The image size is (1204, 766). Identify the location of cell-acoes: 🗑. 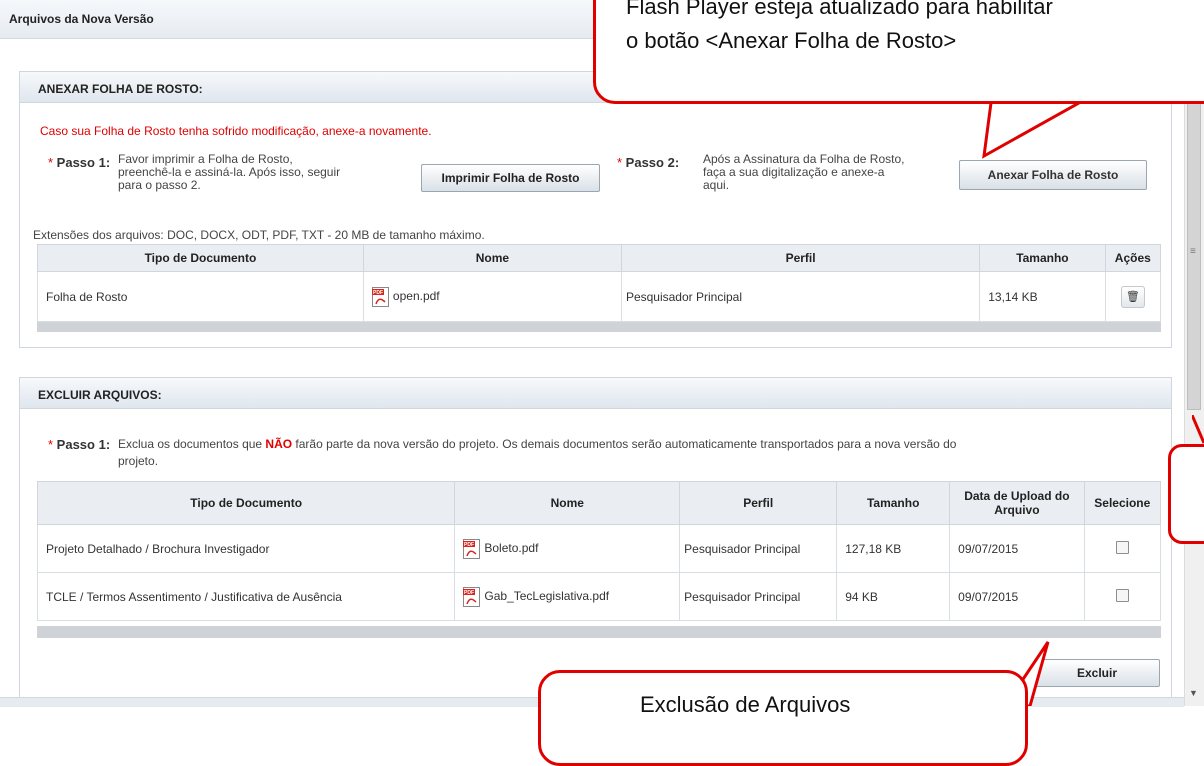
(1133, 296).